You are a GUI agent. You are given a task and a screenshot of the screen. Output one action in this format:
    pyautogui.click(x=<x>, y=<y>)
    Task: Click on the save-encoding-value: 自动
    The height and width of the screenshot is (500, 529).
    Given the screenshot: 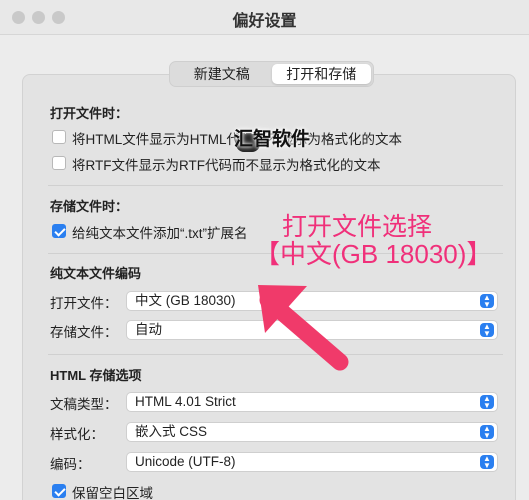 What is the action you would take?
    pyautogui.click(x=148, y=329)
    